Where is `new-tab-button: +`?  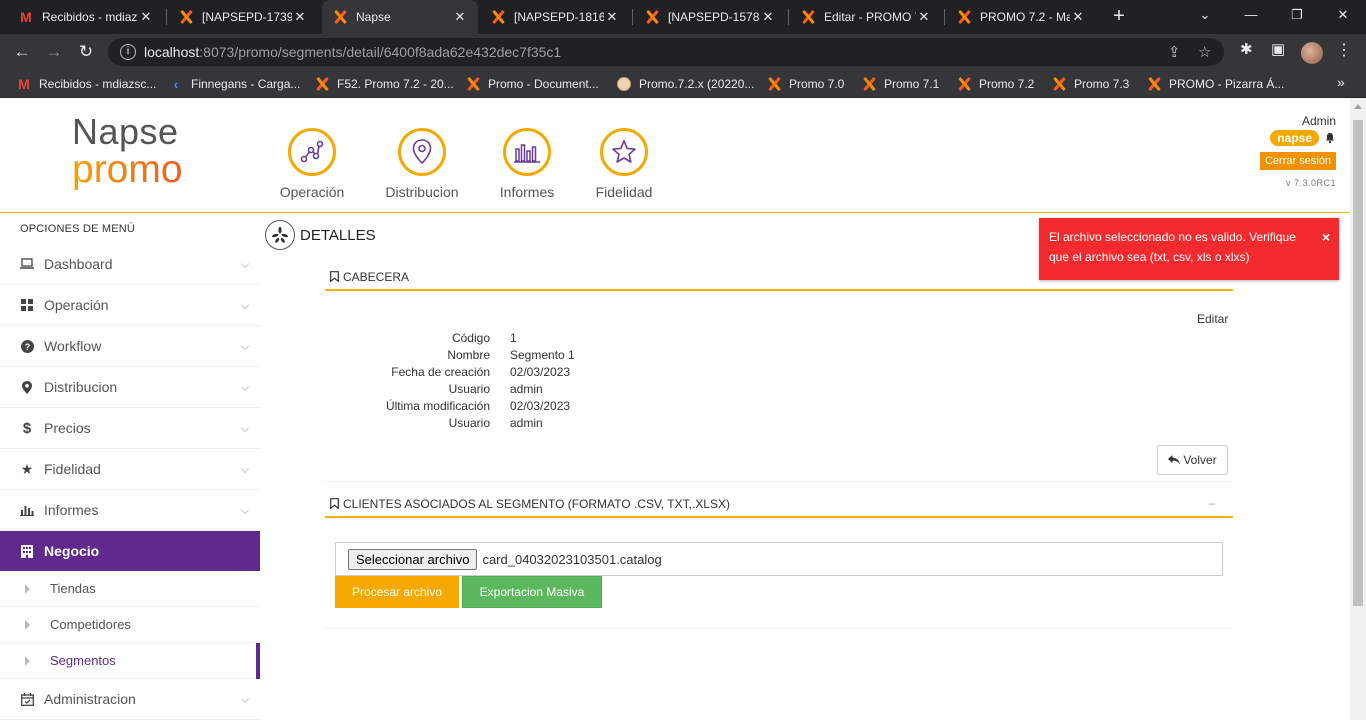
new-tab-button: + is located at coordinates (1119, 16).